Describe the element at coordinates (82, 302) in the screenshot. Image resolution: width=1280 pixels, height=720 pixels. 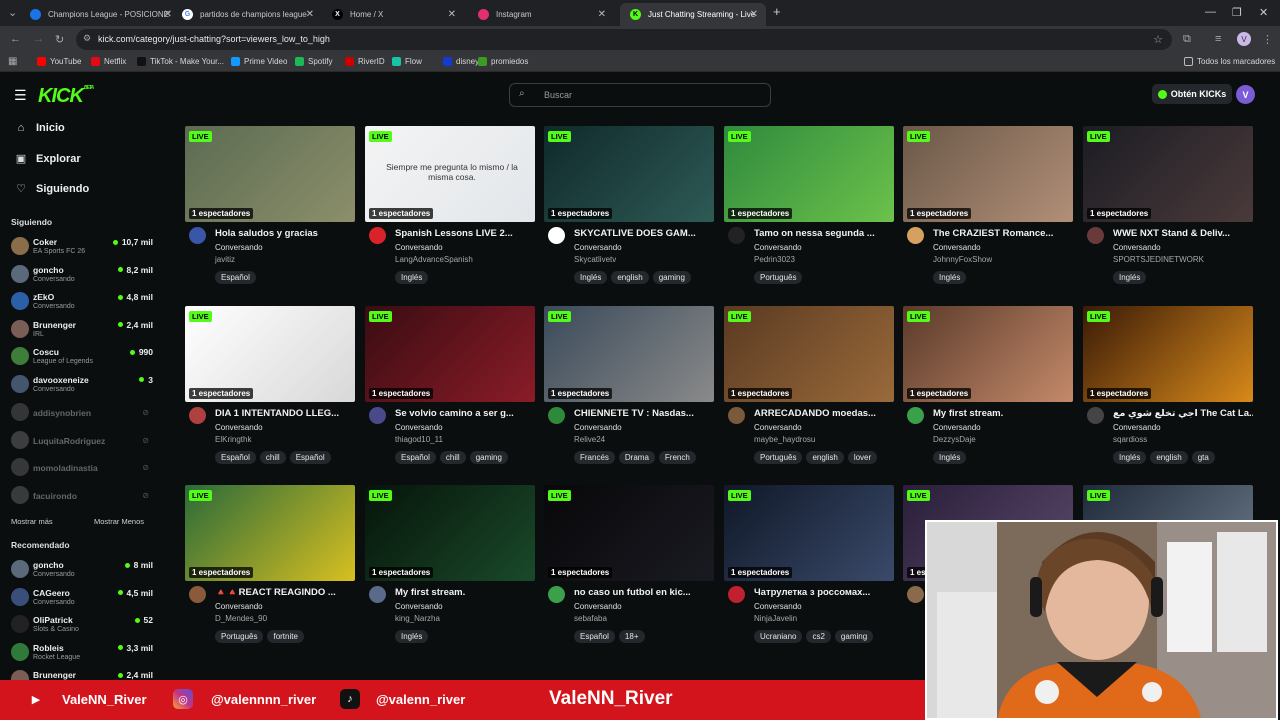
I see `sidebar-channel: zEkO Conversando 4,8 mil` at that location.